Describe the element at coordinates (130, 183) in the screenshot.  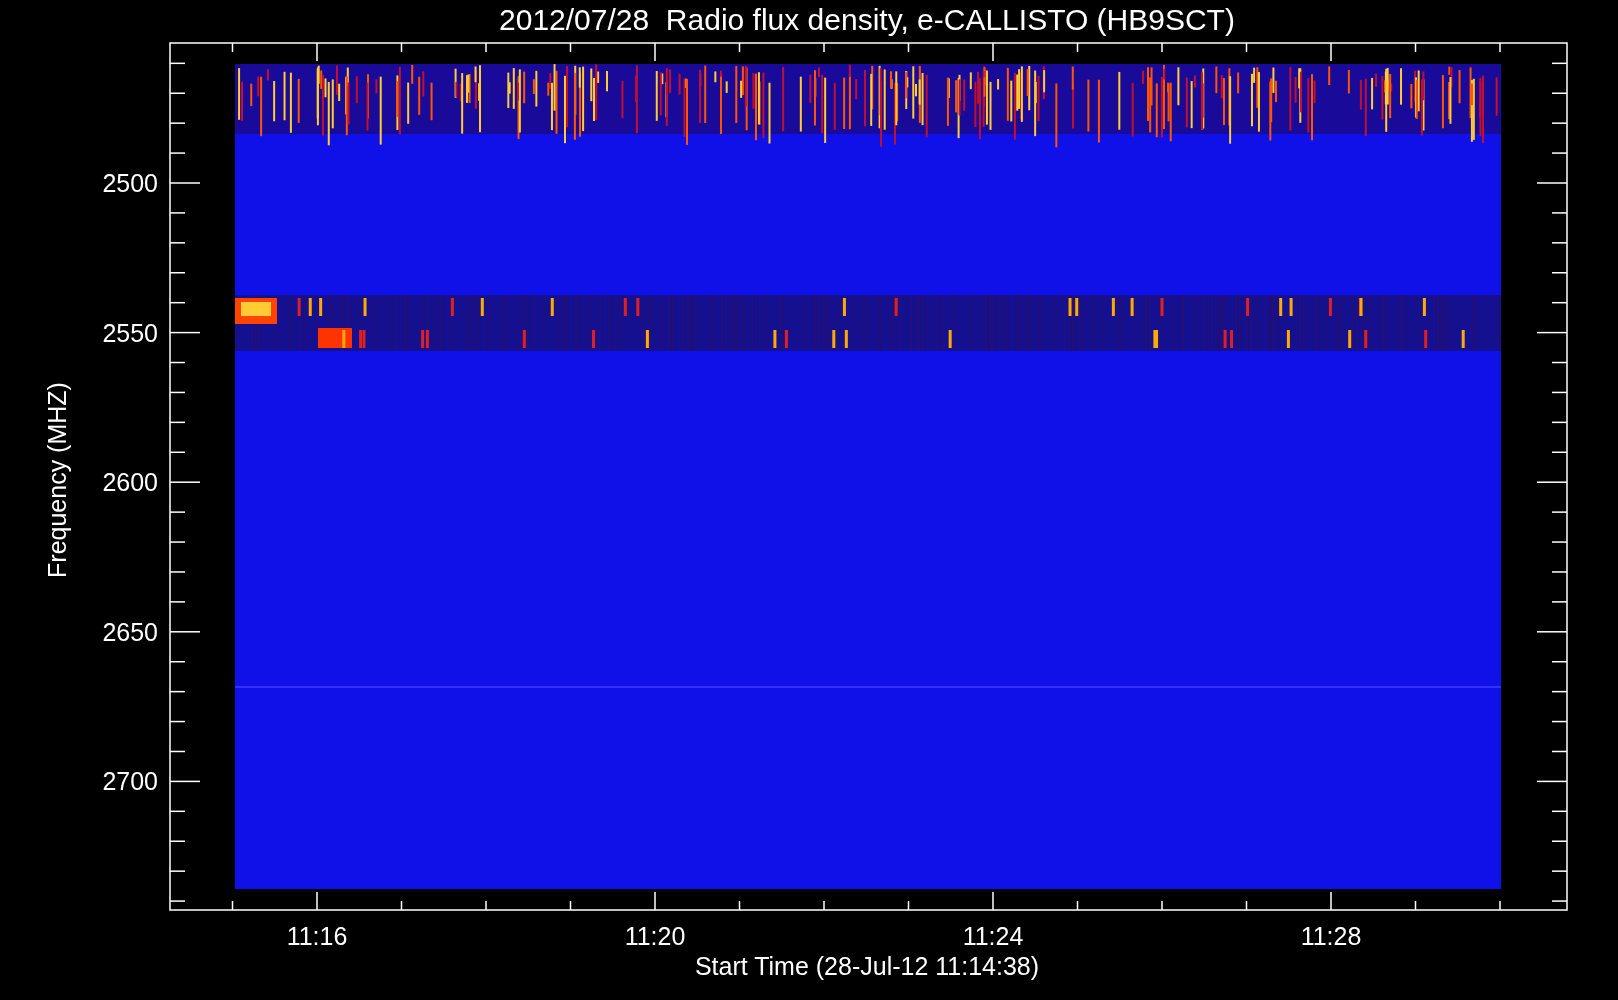
I see `y-tick-label: 2500` at that location.